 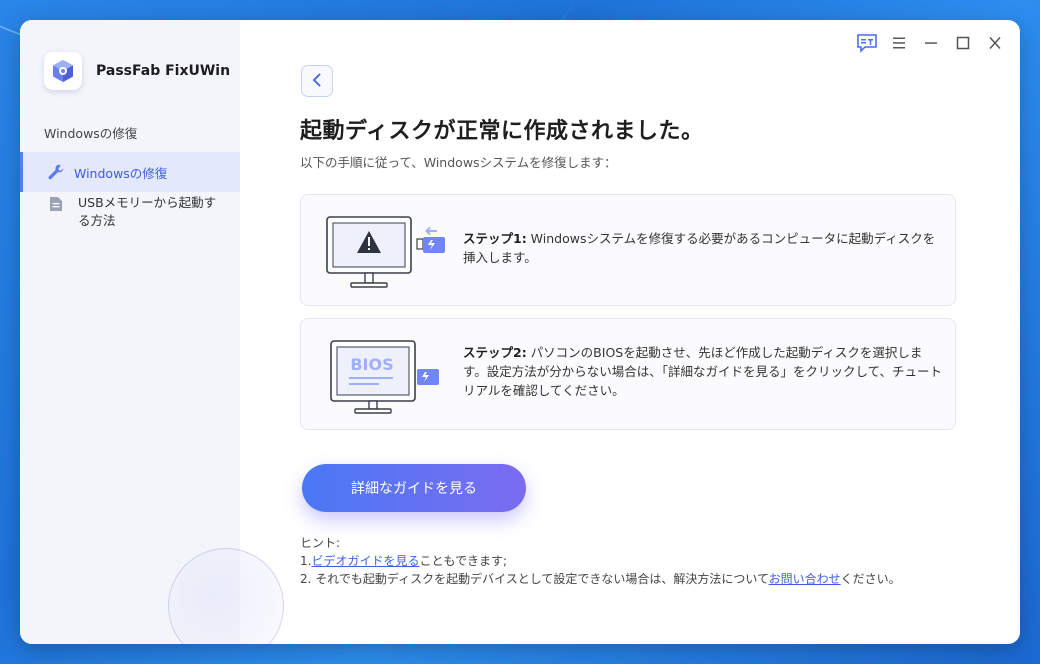 What do you see at coordinates (495, 238) in the screenshot?
I see `step-1-label: ステップ1:` at bounding box center [495, 238].